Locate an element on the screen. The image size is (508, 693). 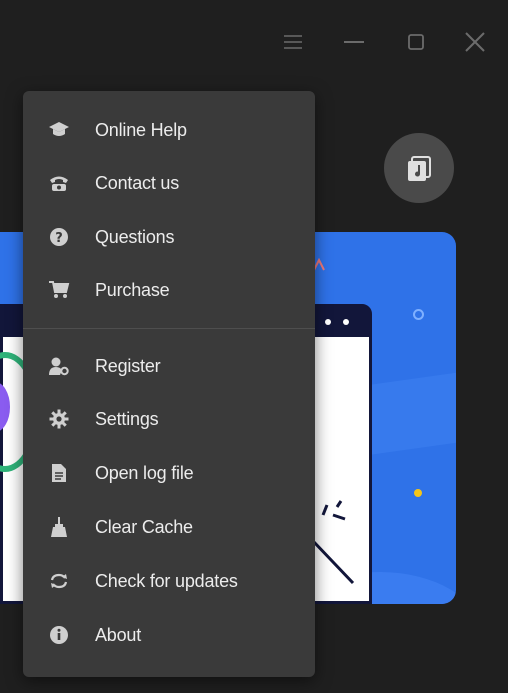
question-icon: ? is located at coordinates (59, 237).